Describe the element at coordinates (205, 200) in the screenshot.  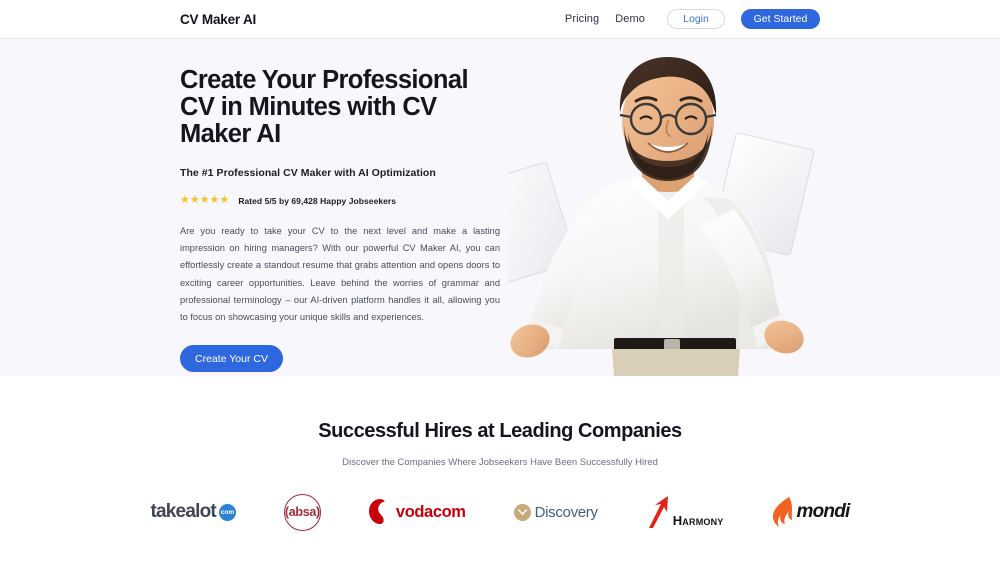
I see `star-rating-icon: ★★★★★` at that location.